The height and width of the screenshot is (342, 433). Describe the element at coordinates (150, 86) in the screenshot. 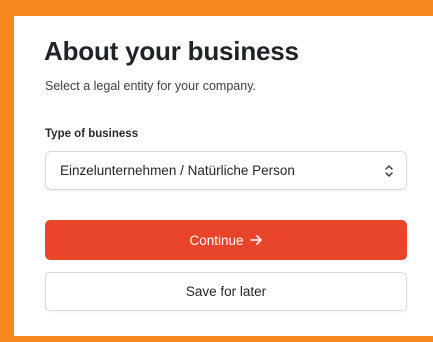

I see `page-subtitle: Select a legal entity for your company.` at that location.